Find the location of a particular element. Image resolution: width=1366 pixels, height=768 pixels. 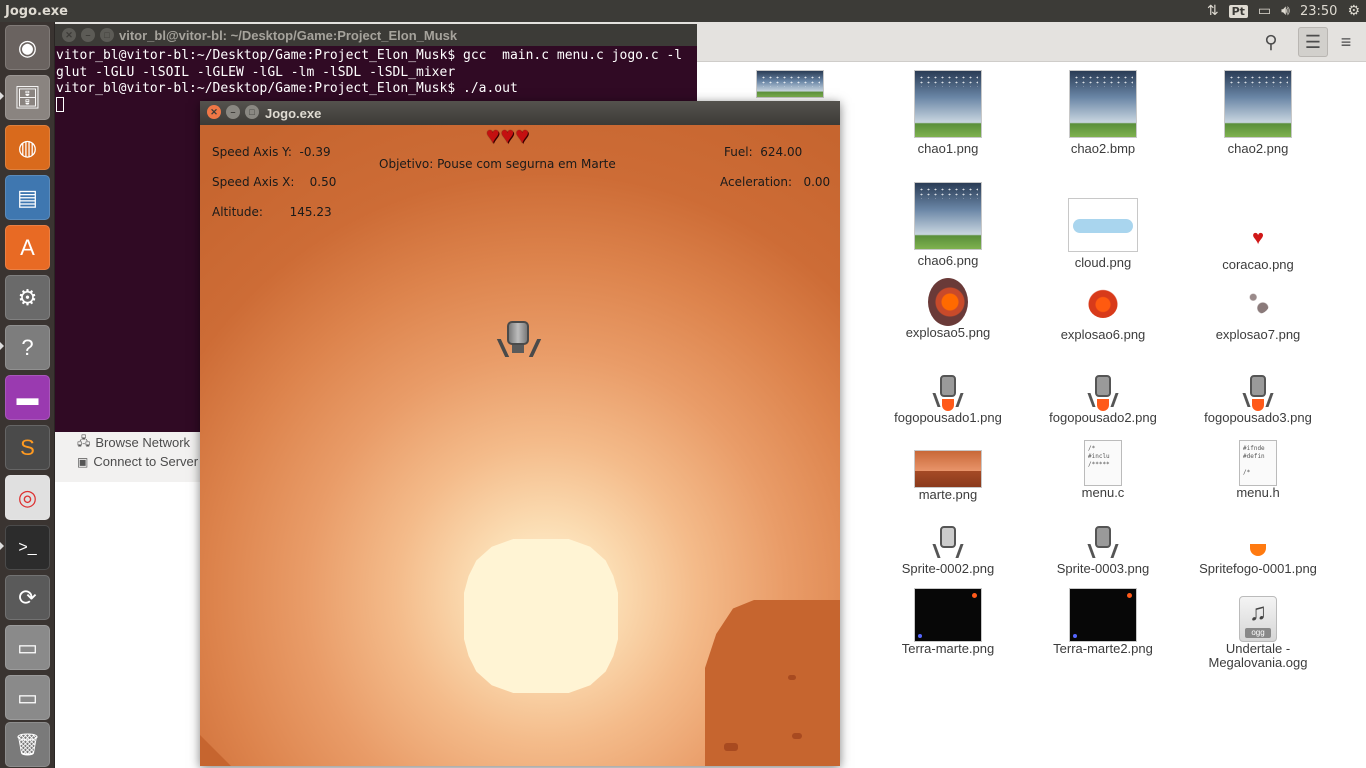

firefox-icon: ◍ is located at coordinates (27, 147).